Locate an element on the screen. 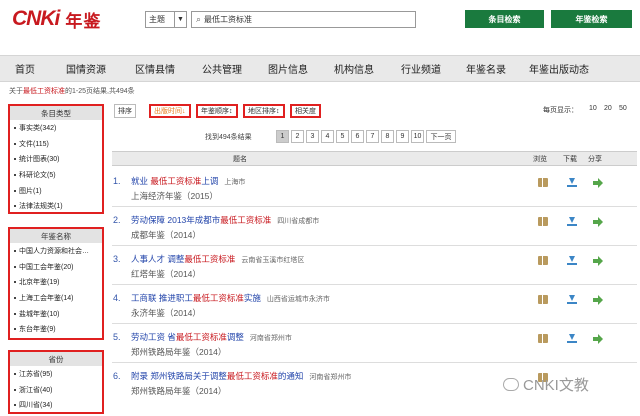  chevron-down-icon: ▼ is located at coordinates (180, 19).